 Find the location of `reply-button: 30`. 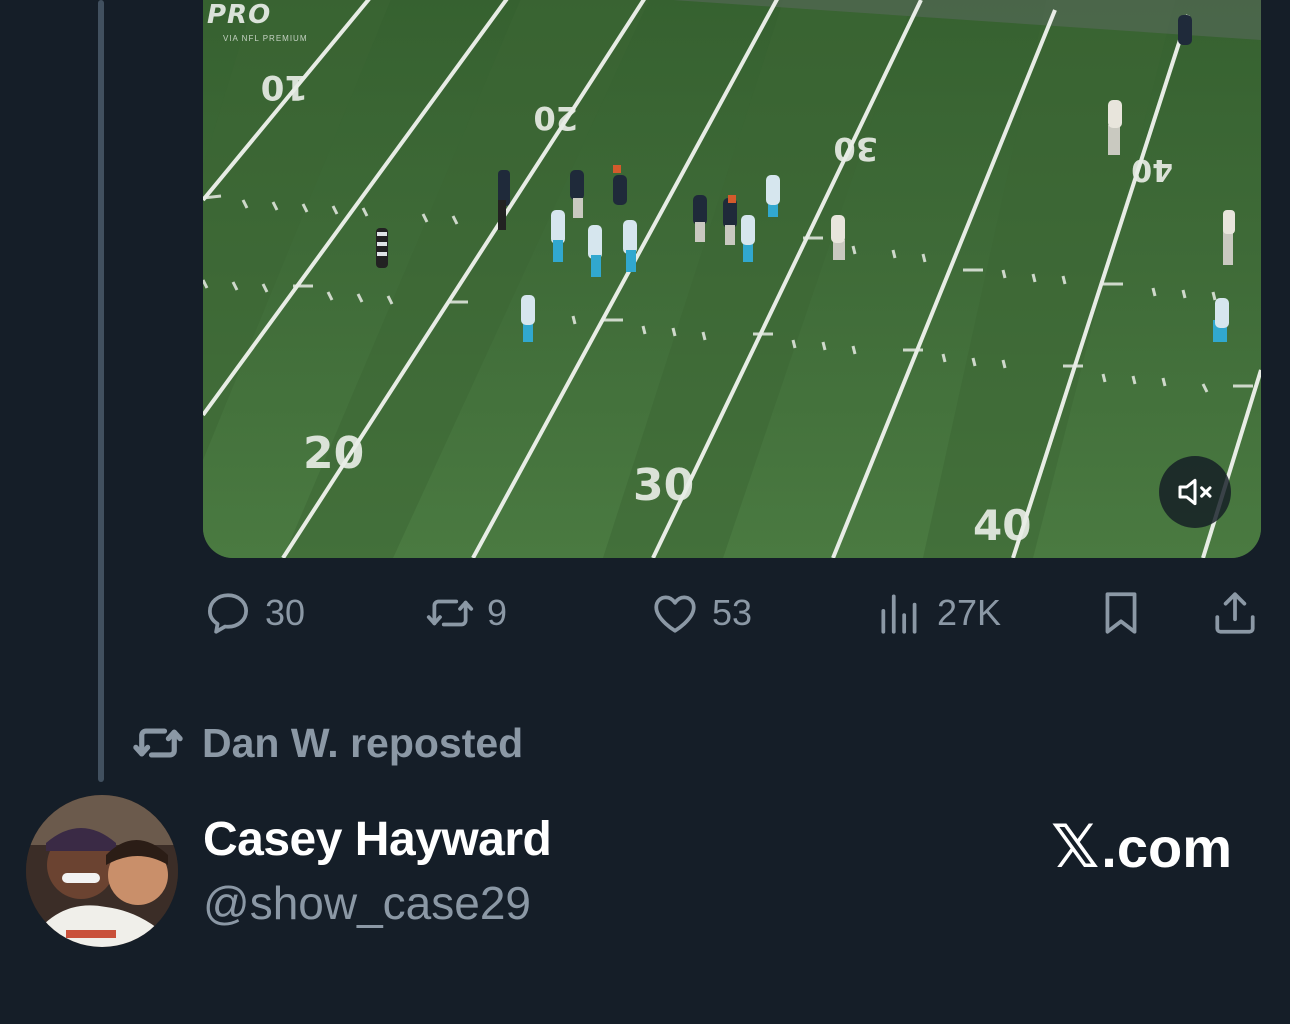

reply-button: 30 is located at coordinates (254, 613).